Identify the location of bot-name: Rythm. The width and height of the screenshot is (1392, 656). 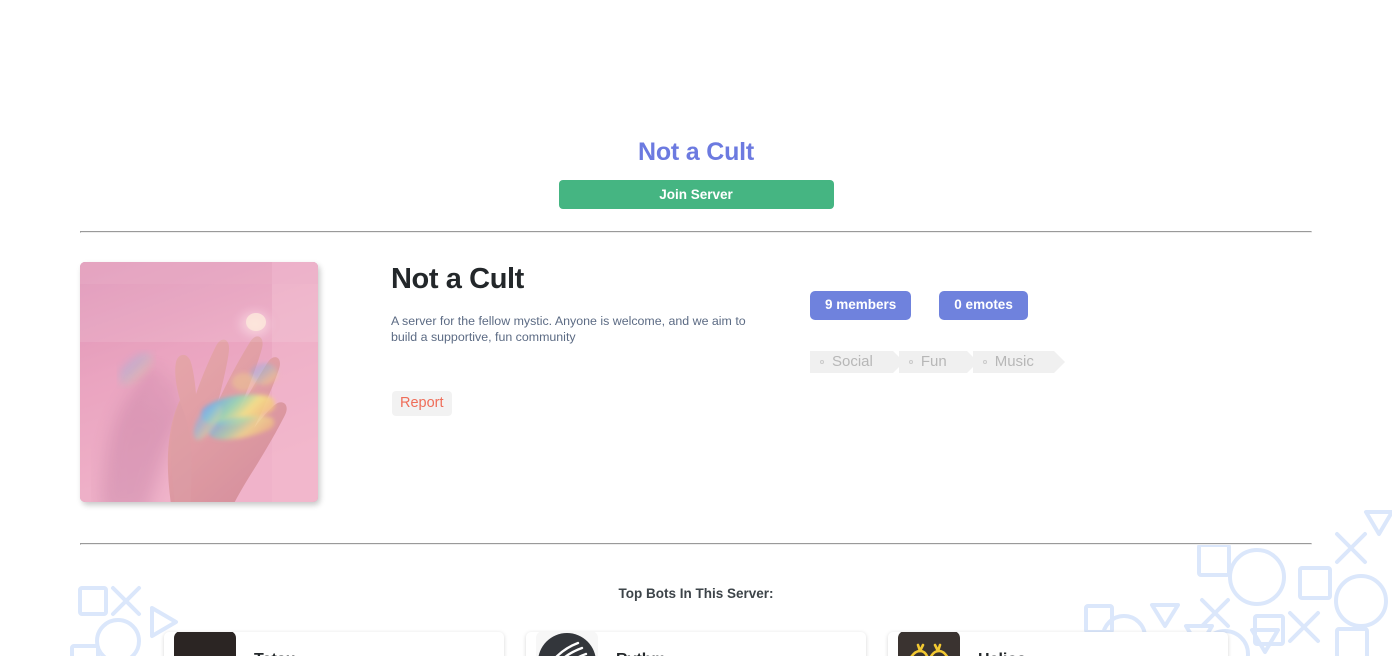
(641, 653).